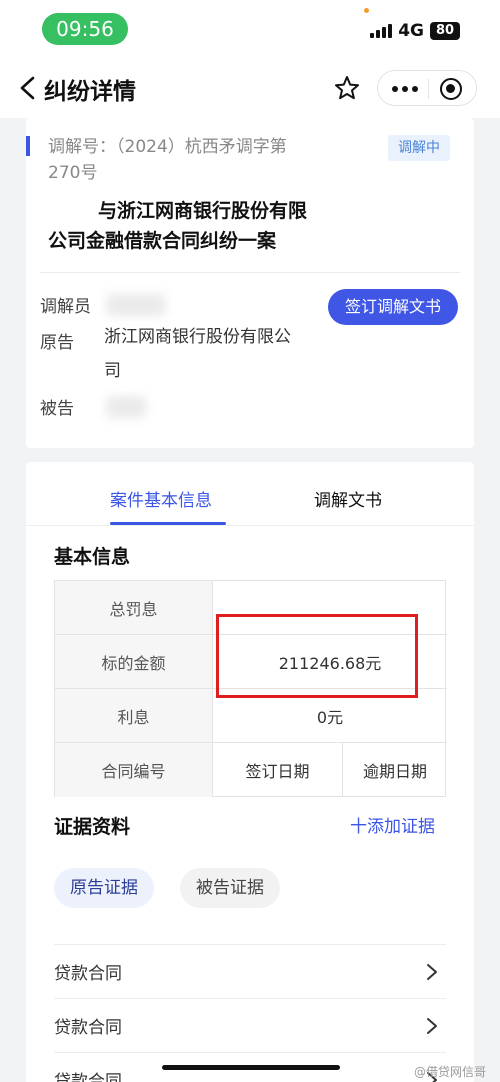  Describe the element at coordinates (317, 656) in the screenshot. I see `red-highlight-annotation` at that location.